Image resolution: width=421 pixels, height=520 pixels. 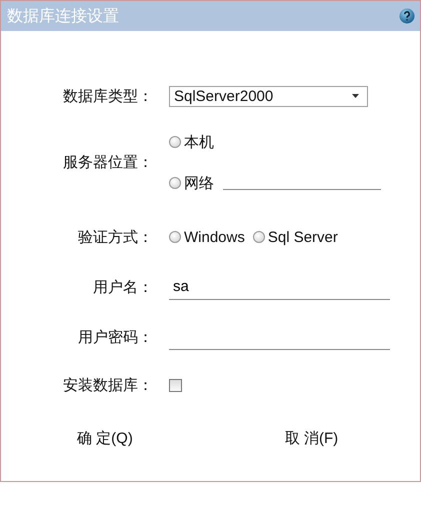 I want to click on dropdown-value: SqlServer2000, so click(x=224, y=96).